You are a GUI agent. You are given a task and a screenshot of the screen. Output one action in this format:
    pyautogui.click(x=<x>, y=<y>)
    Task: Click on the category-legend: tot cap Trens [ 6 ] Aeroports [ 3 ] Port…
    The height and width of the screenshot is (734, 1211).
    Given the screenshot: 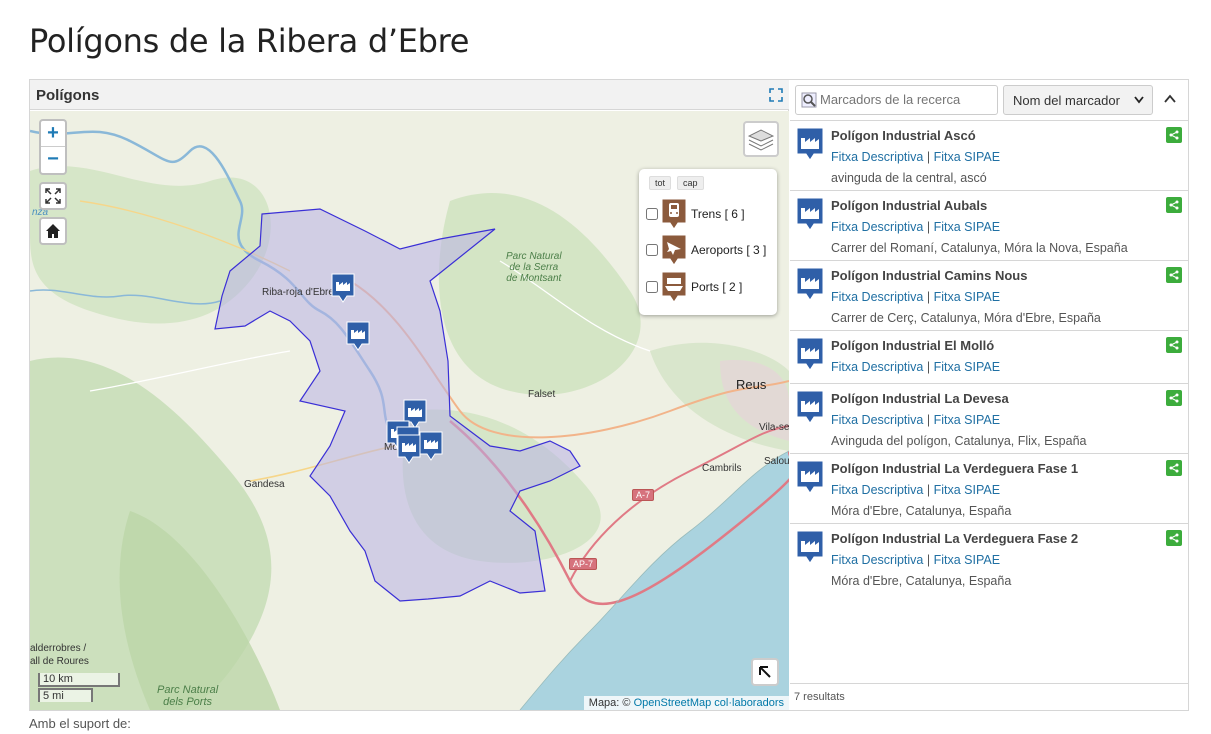 What is the action you would take?
    pyautogui.click(x=708, y=242)
    